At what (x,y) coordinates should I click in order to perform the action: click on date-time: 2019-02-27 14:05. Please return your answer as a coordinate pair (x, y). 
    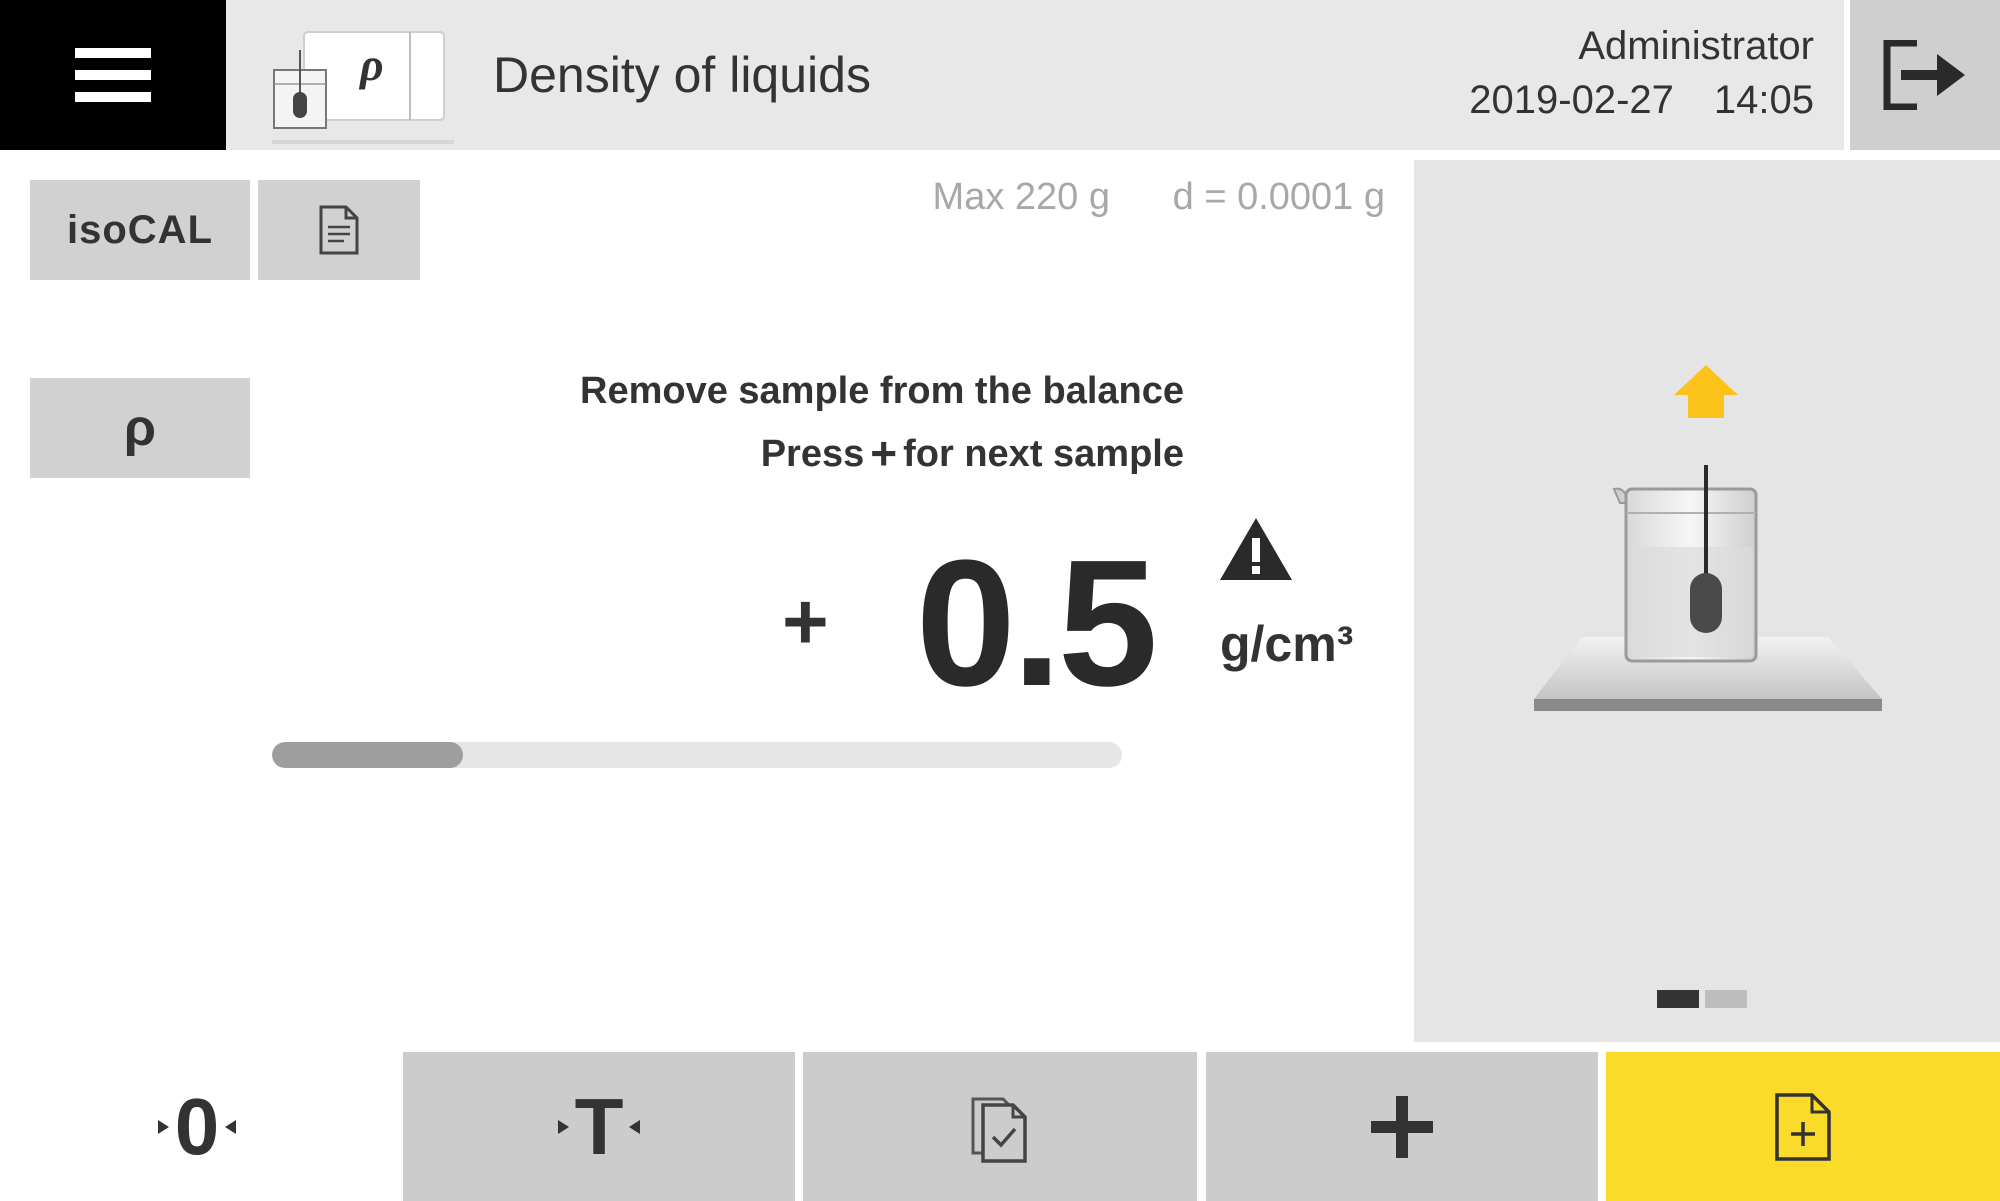
    Looking at the image, I should click on (1641, 100).